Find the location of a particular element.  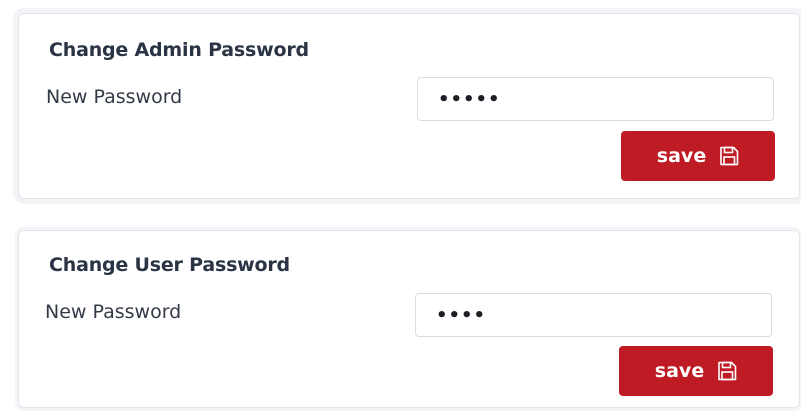

user-save-button: save is located at coordinates (696, 371).